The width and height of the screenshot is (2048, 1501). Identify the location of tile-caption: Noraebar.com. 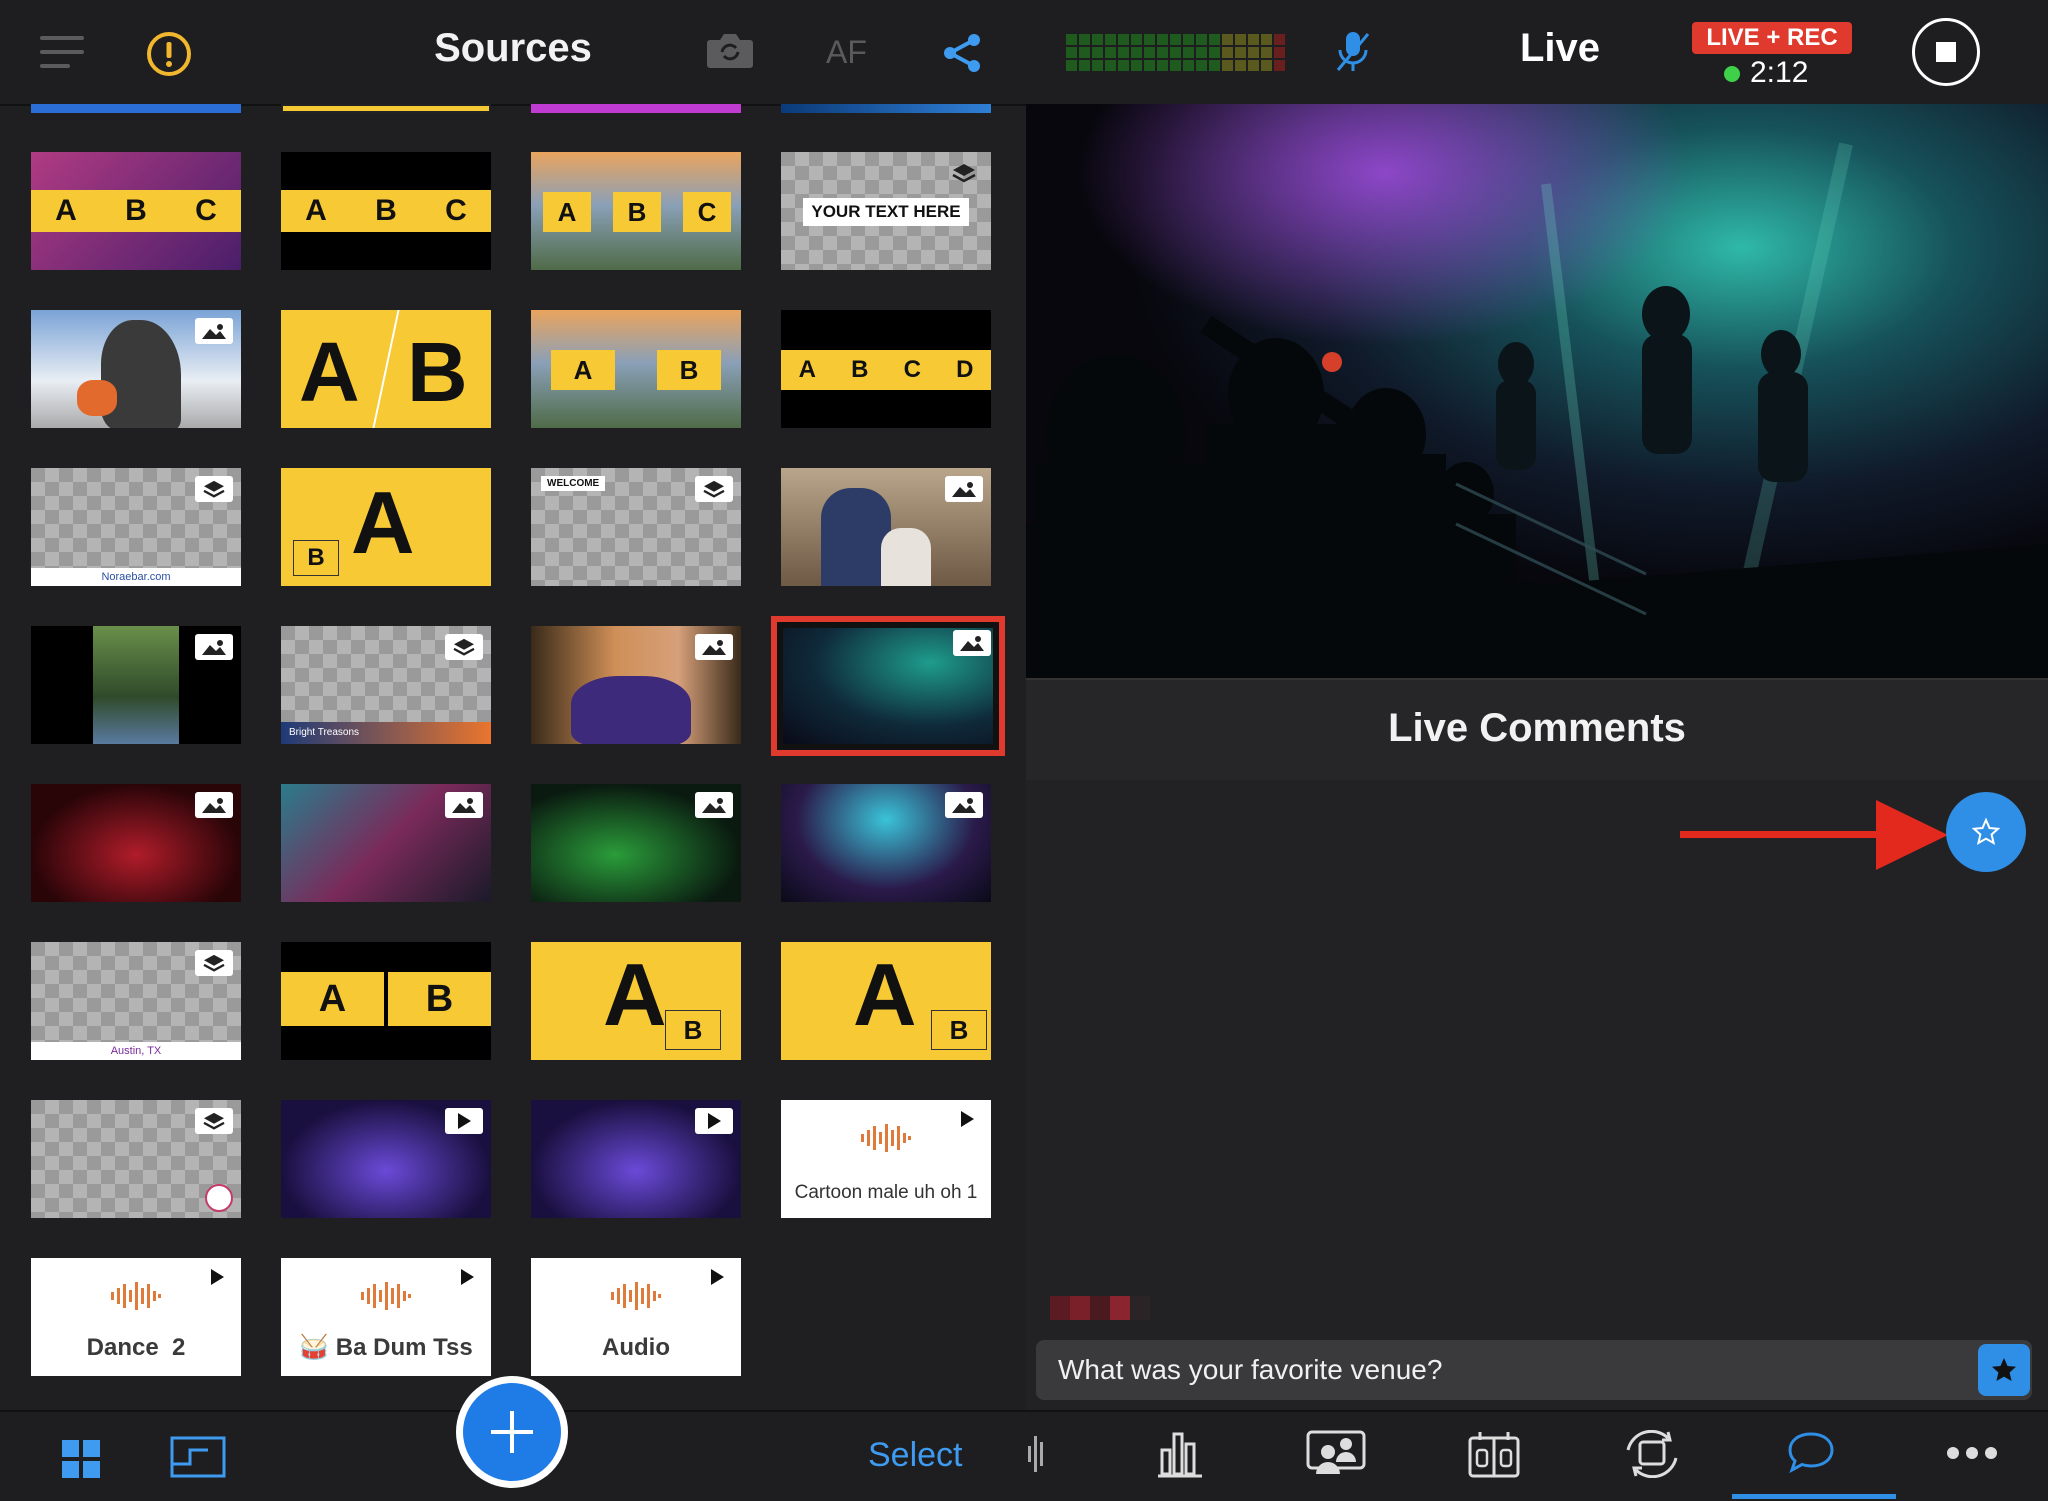
(136, 577).